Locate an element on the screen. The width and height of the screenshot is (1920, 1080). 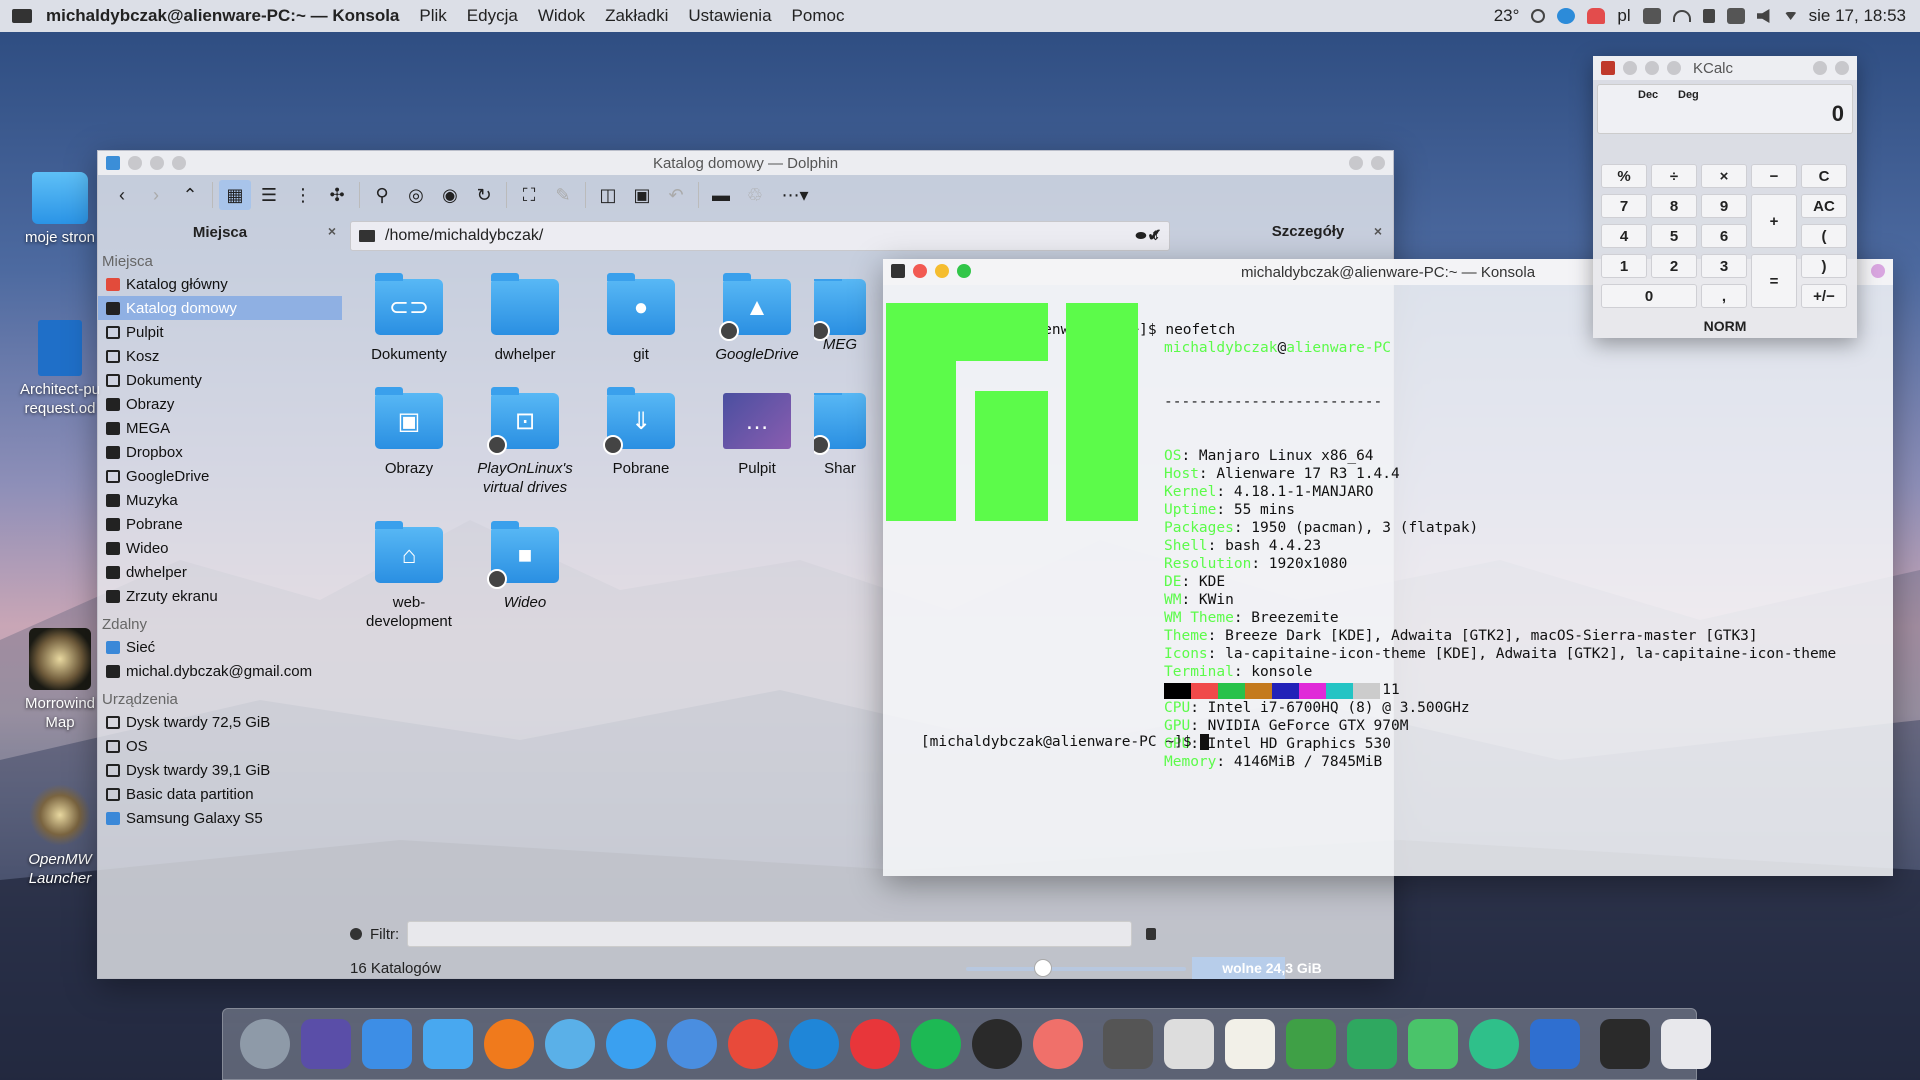
file-item-web-development: ⌂ web-development is located at coordinates (409, 576).